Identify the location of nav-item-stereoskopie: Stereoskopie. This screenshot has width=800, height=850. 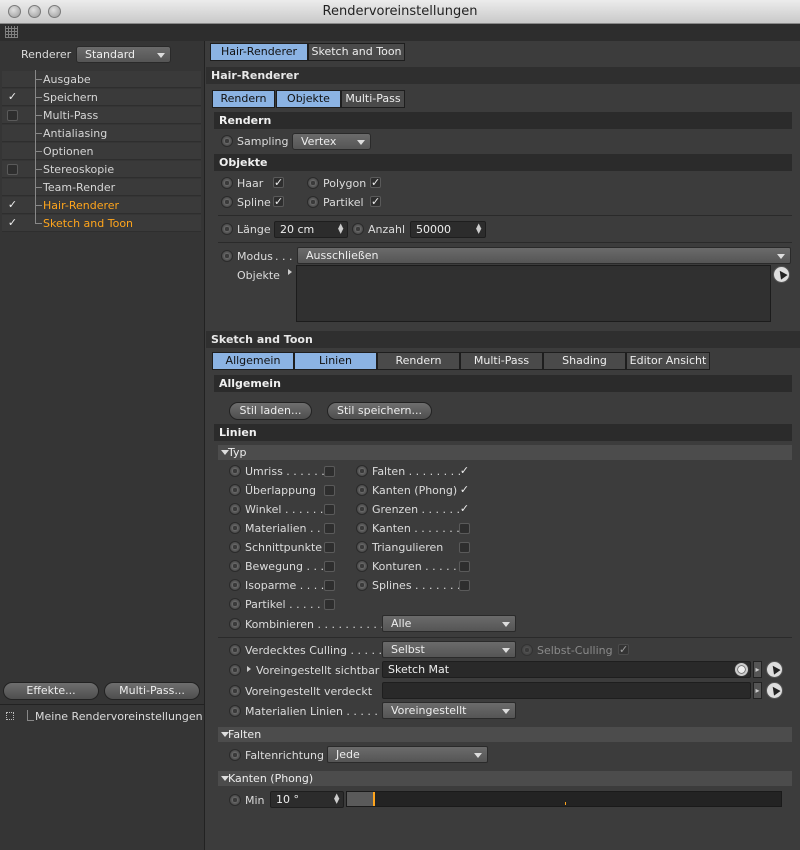
(101, 169).